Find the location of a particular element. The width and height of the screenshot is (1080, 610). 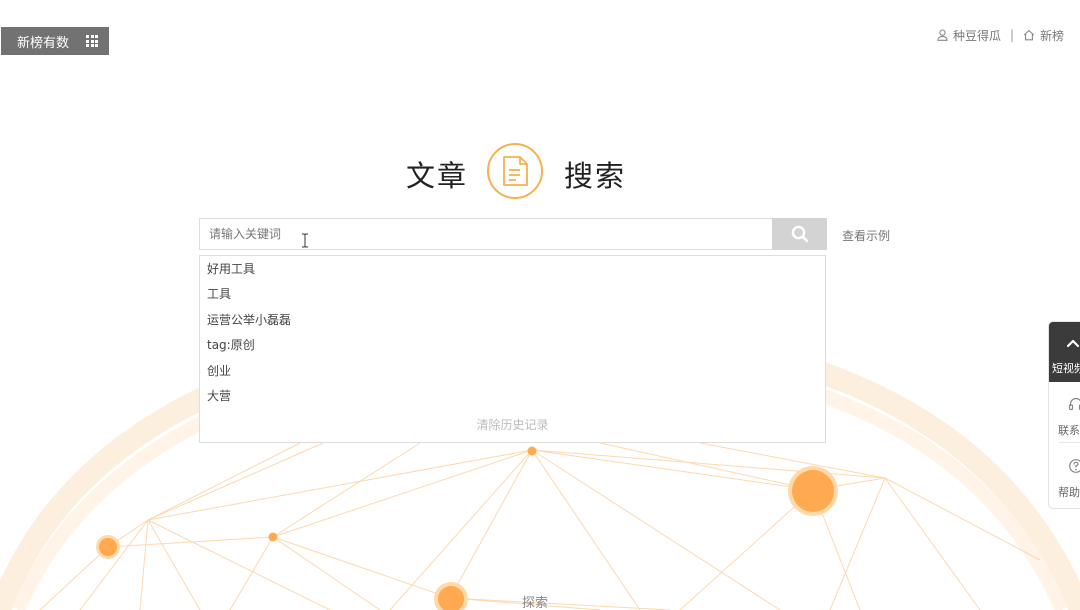

history-item: 运营公举小磊磊 is located at coordinates (512, 320).